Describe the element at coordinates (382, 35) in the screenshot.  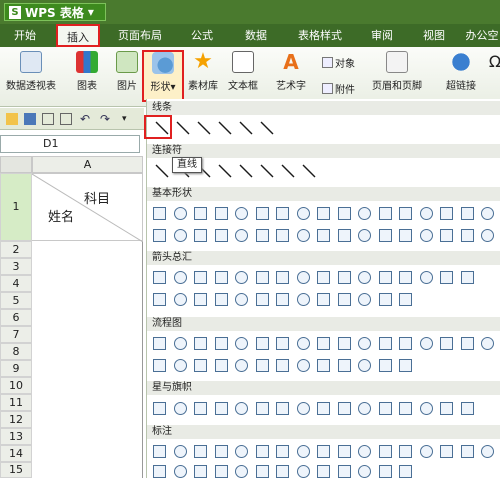
I see `tab-review: 审阅` at that location.